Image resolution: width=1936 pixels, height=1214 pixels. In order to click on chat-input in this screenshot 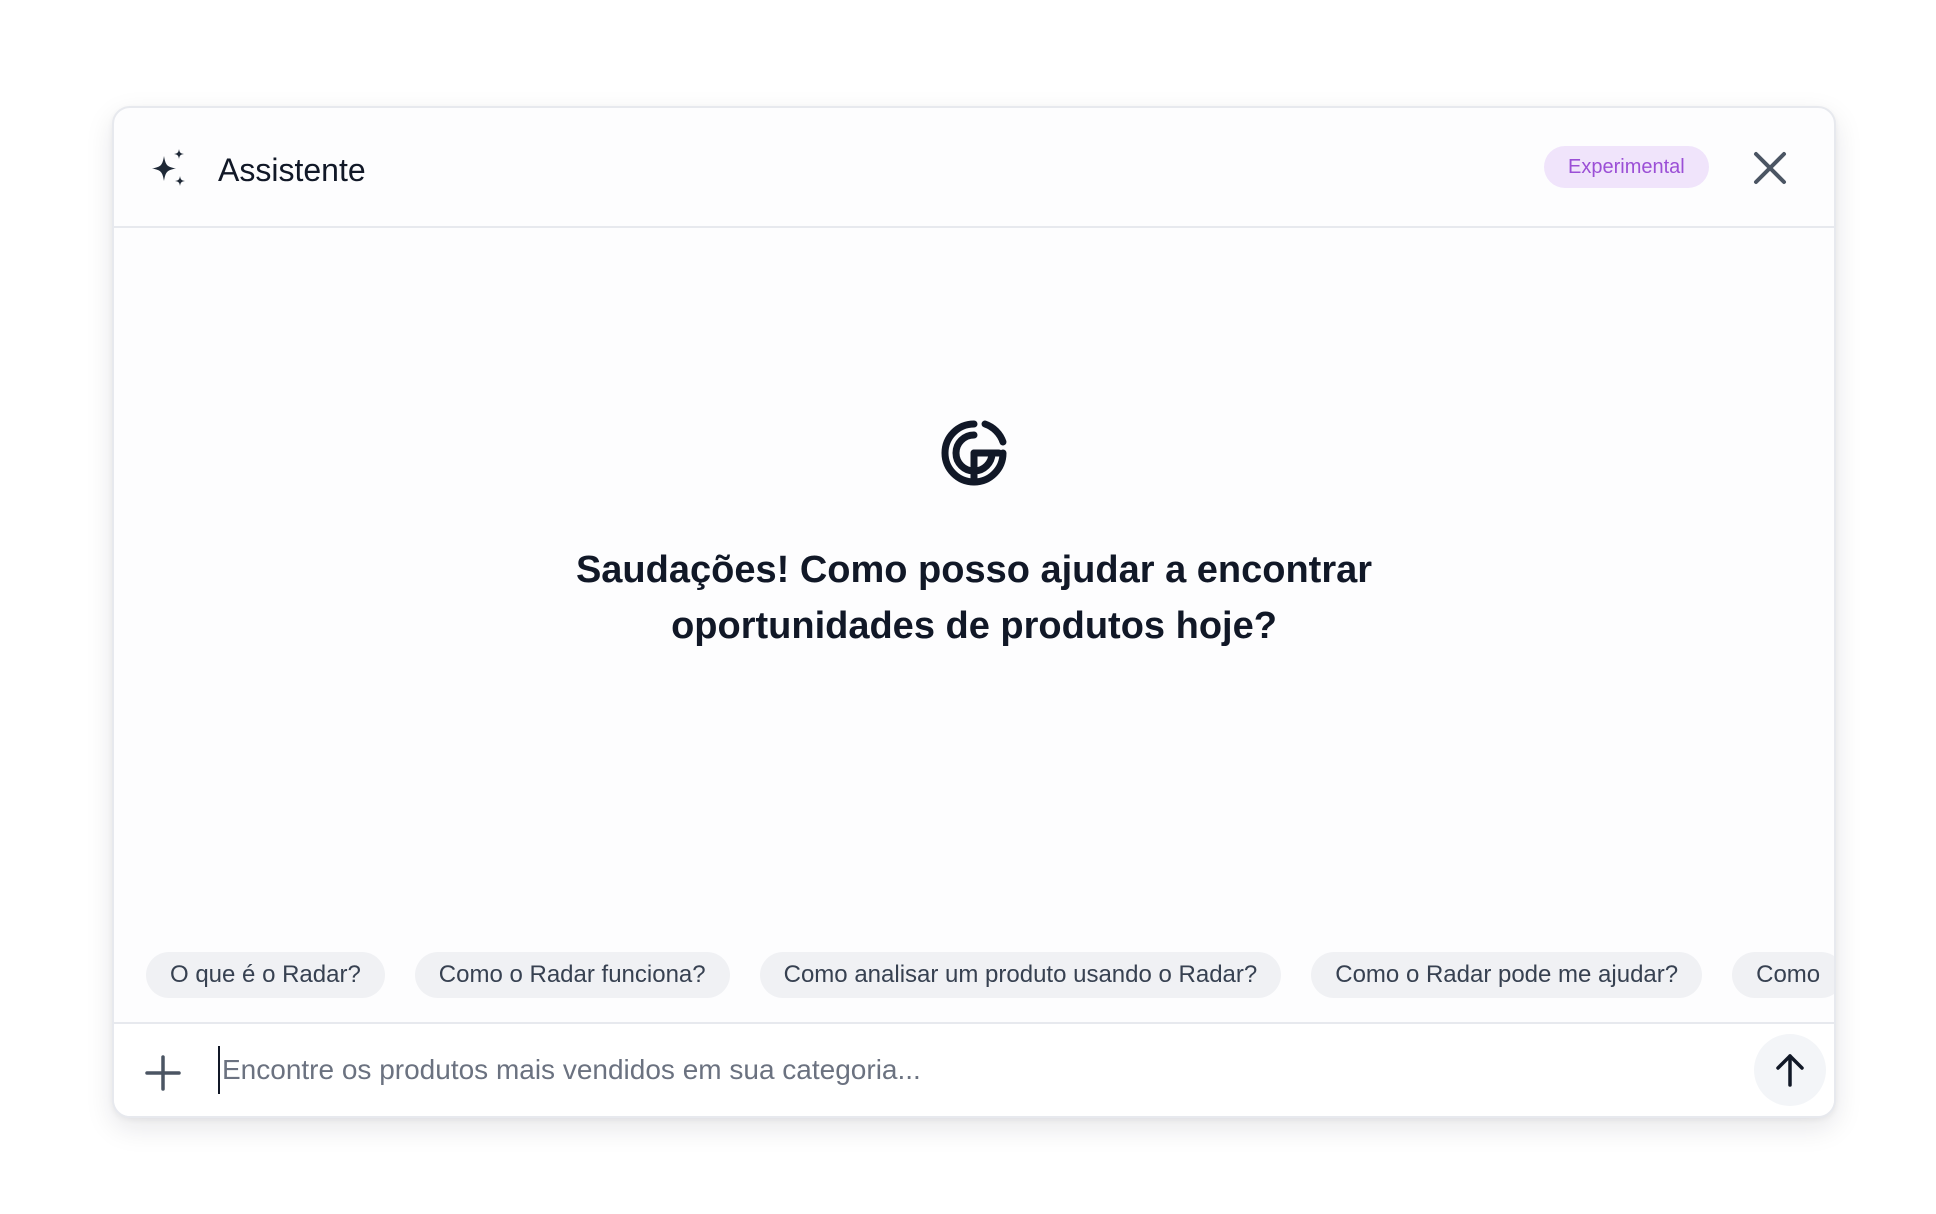, I will do `click(870, 1070)`.